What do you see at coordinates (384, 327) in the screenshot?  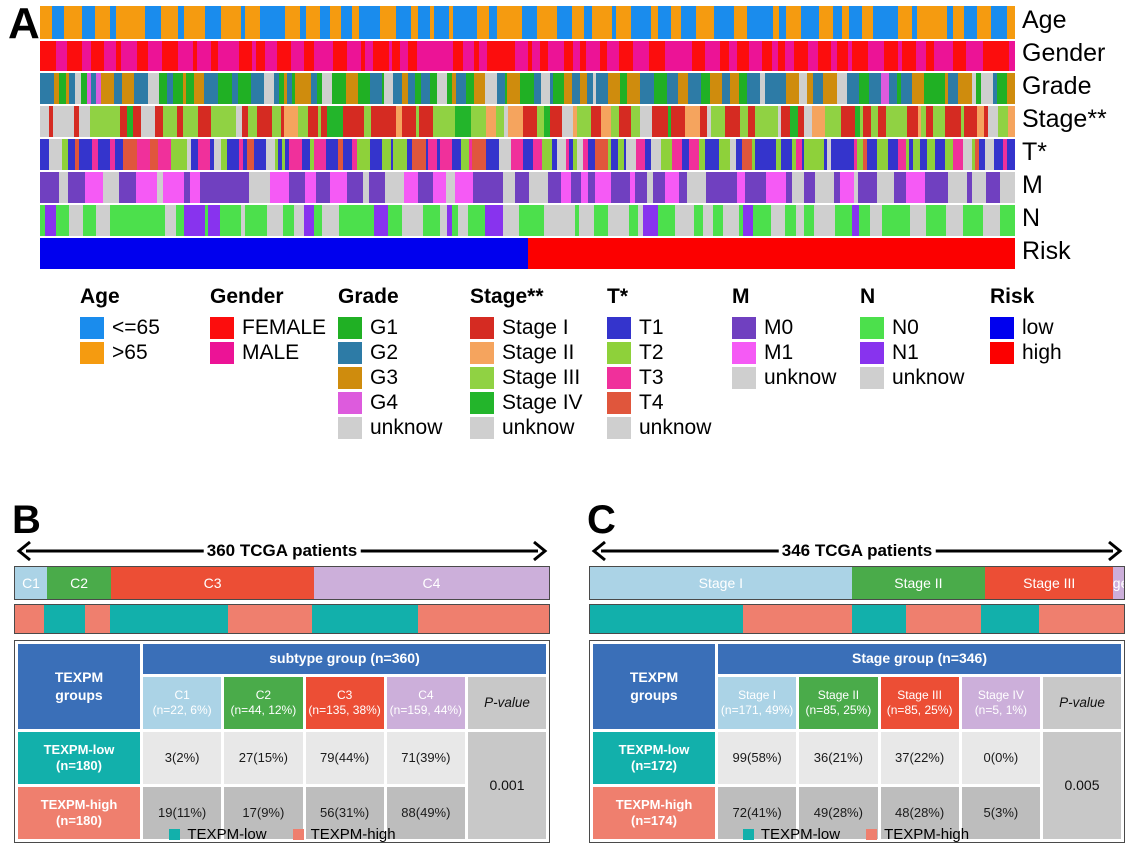 I see `legend-item-label: G1` at bounding box center [384, 327].